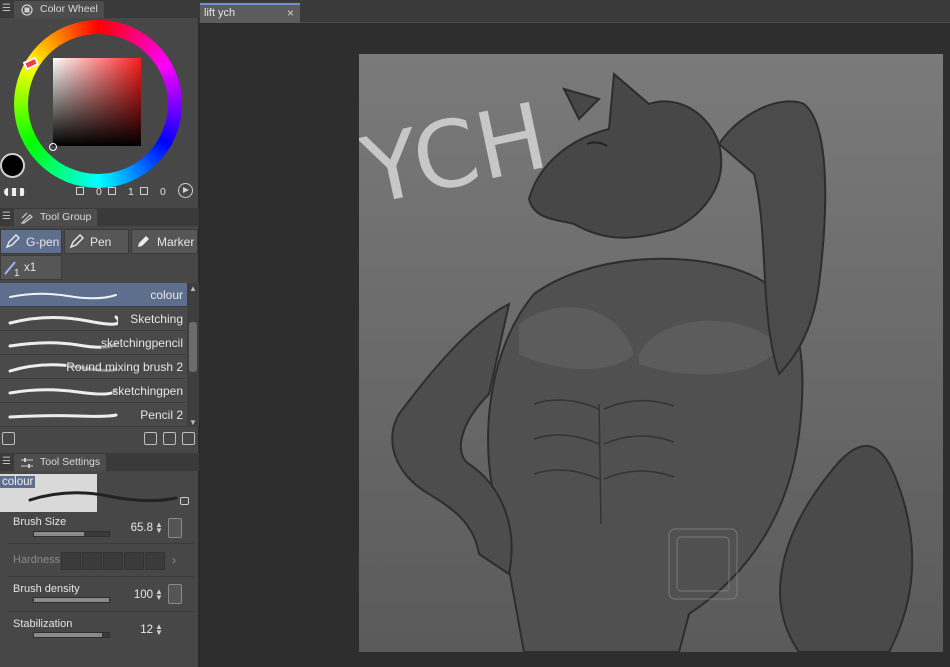 The image size is (950, 667). I want to click on brush-stroke-icon: 1, so click(12, 269).